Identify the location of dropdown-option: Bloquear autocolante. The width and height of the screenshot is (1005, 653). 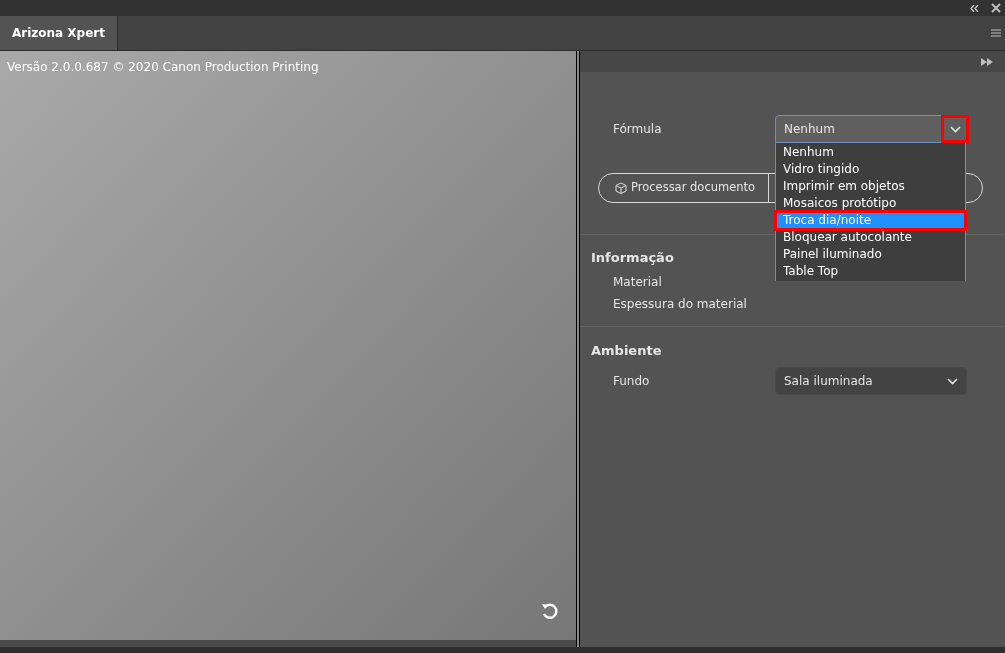
(870, 237).